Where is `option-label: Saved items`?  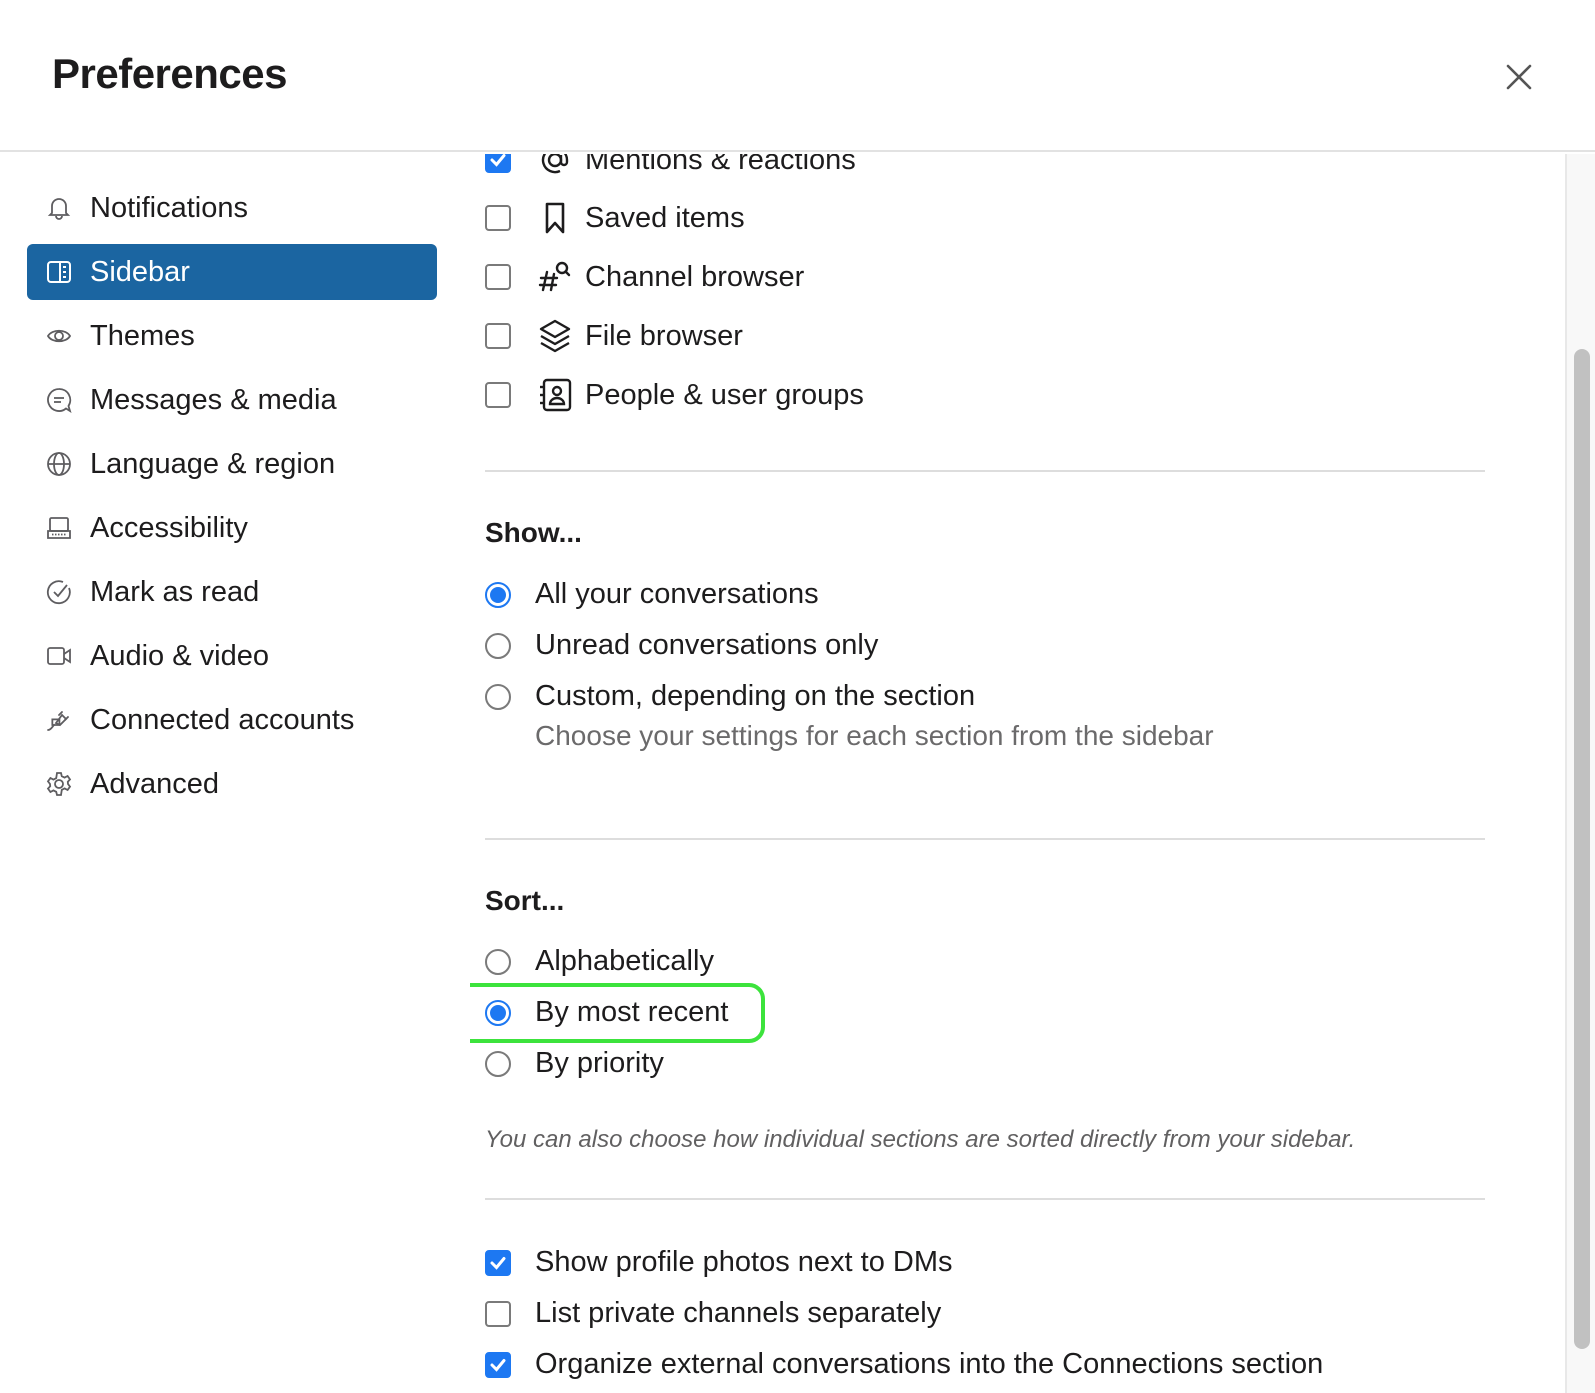
option-label: Saved items is located at coordinates (665, 217).